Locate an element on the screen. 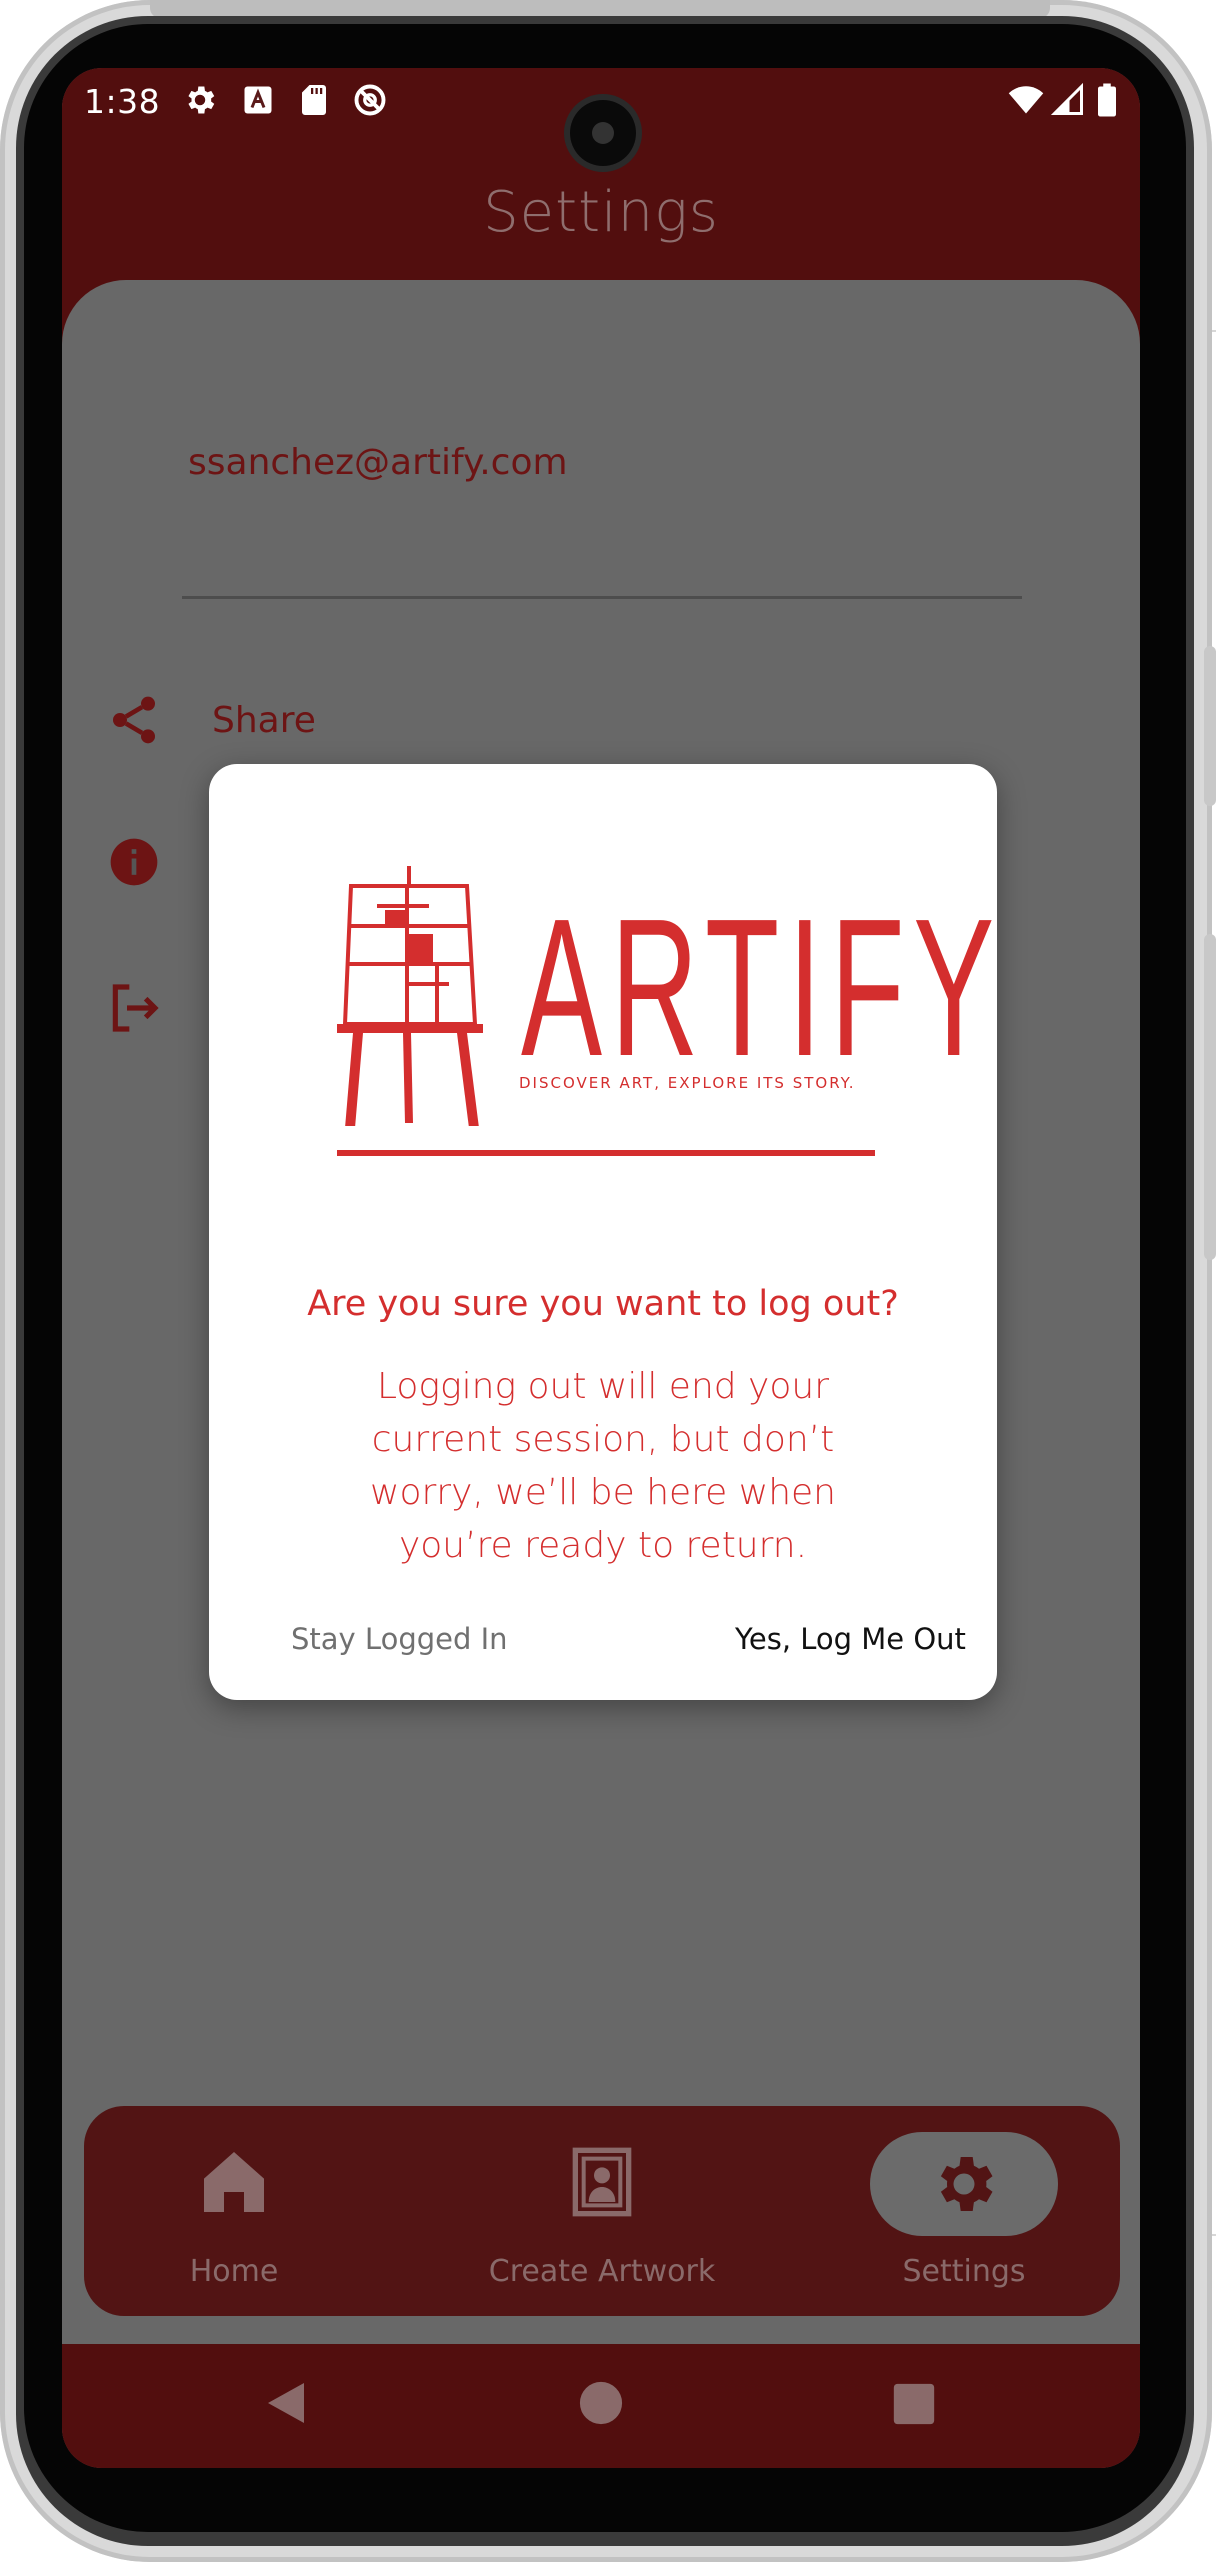 The width and height of the screenshot is (1216, 2562). nav-label: Settings is located at coordinates (964, 2271).